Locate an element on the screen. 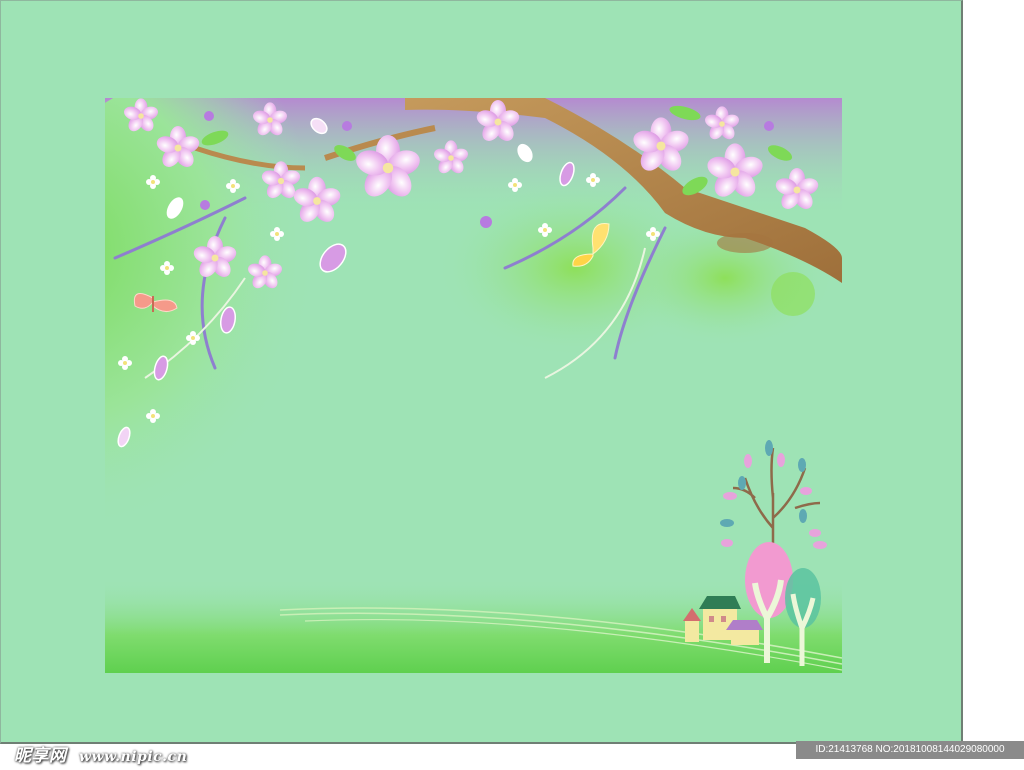 The height and width of the screenshot is (770, 1024). house-icon is located at coordinates (744, 632).